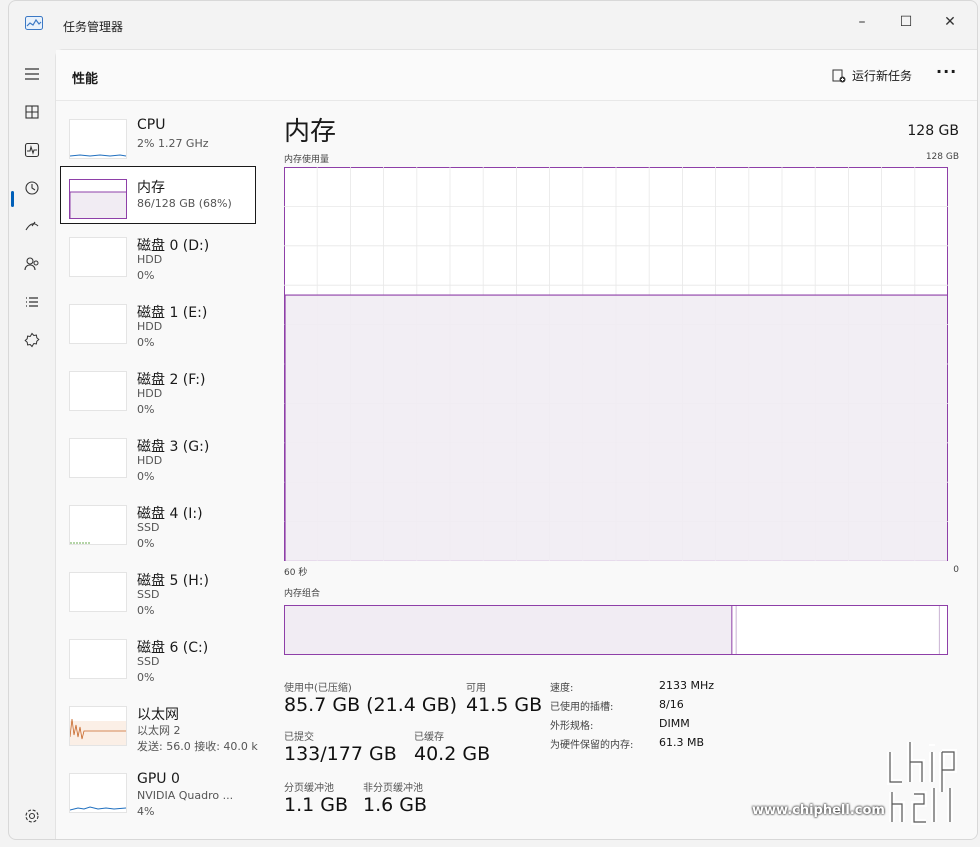 The image size is (980, 847). Describe the element at coordinates (582, 707) in the screenshot. I see `slots-label: 已使用的插槽:` at that location.